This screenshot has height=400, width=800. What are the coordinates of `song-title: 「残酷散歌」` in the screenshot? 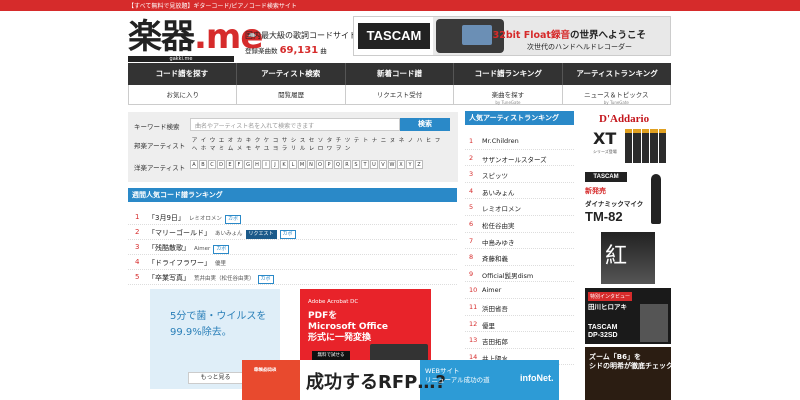 It's located at (169, 248).